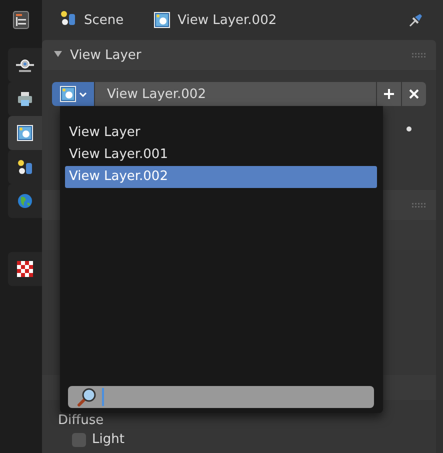 The width and height of the screenshot is (443, 453). What do you see at coordinates (79, 439) in the screenshot?
I see `checkbox` at bounding box center [79, 439].